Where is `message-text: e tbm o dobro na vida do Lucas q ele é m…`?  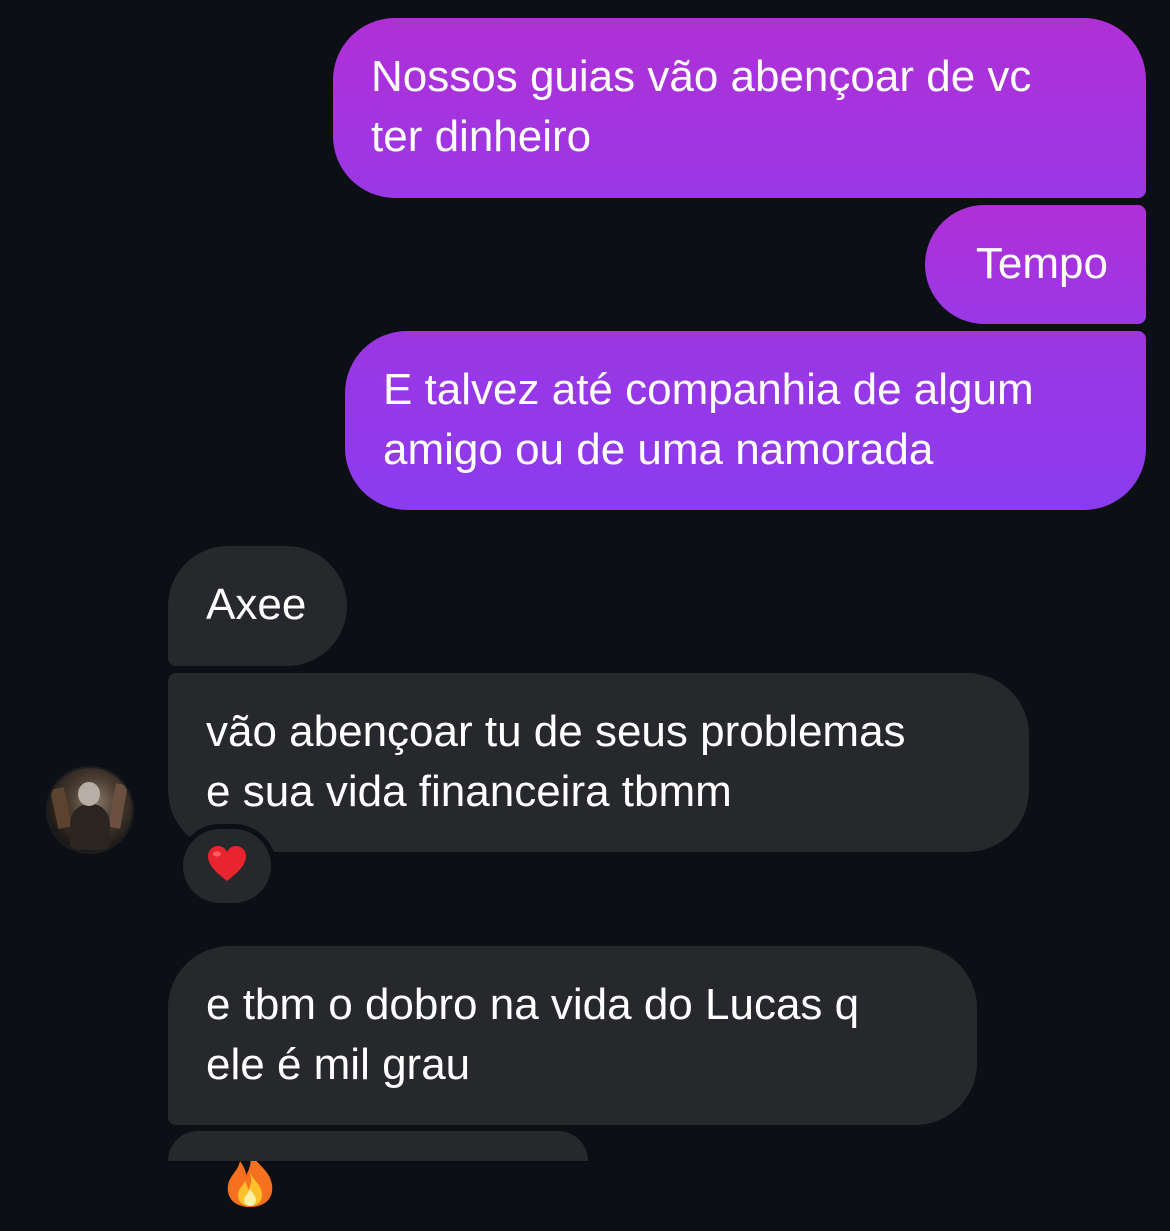
message-text: e tbm o dobro na vida do Lucas q ele é m… is located at coordinates (533, 1034).